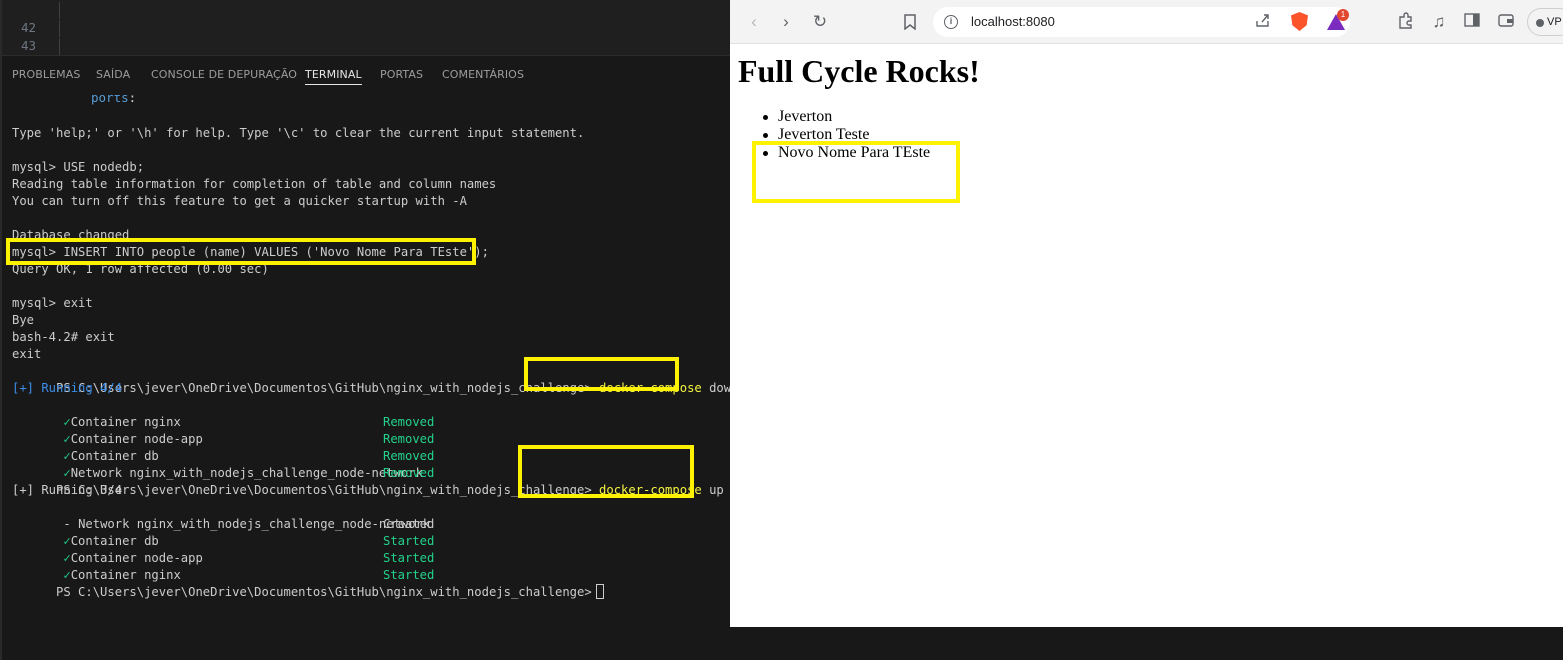 This screenshot has width=1563, height=660. Describe the element at coordinates (820, 22) in the screenshot. I see `reload-icon: ↻` at that location.